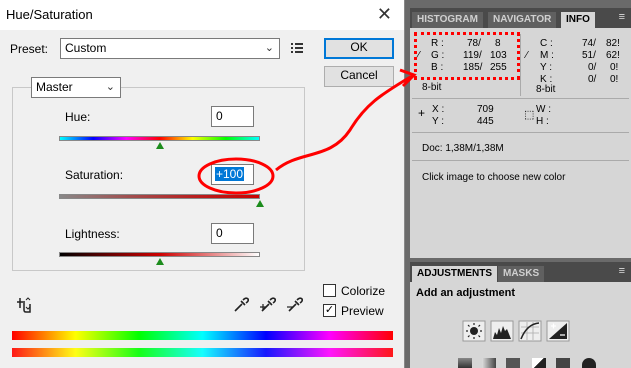 Image resolution: width=631 pixels, height=368 pixels. Describe the element at coordinates (29, 49) in the screenshot. I see `preset-label: Preset:` at that location.